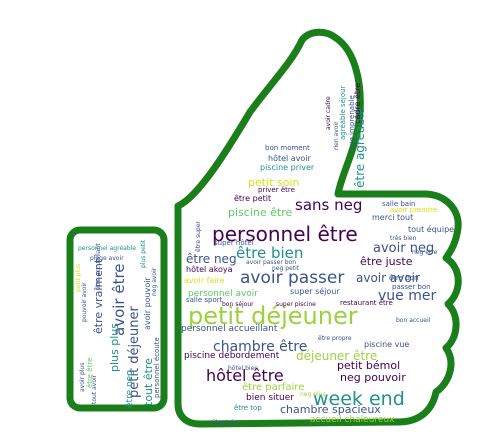  Describe the element at coordinates (431, 229) in the screenshot. I see `word: tout équipe` at that location.